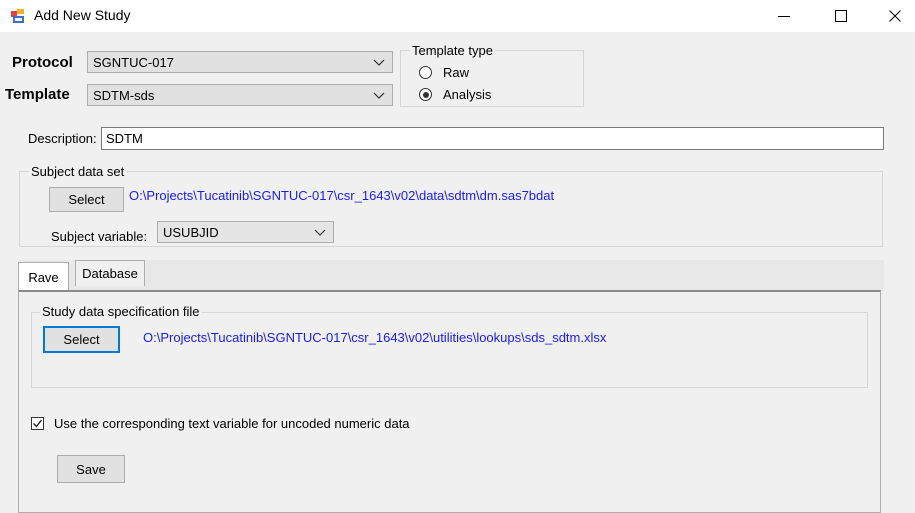 The image size is (915, 513). What do you see at coordinates (240, 62) in the screenshot?
I see `protocol-dropdown: SGNTUC-017` at bounding box center [240, 62].